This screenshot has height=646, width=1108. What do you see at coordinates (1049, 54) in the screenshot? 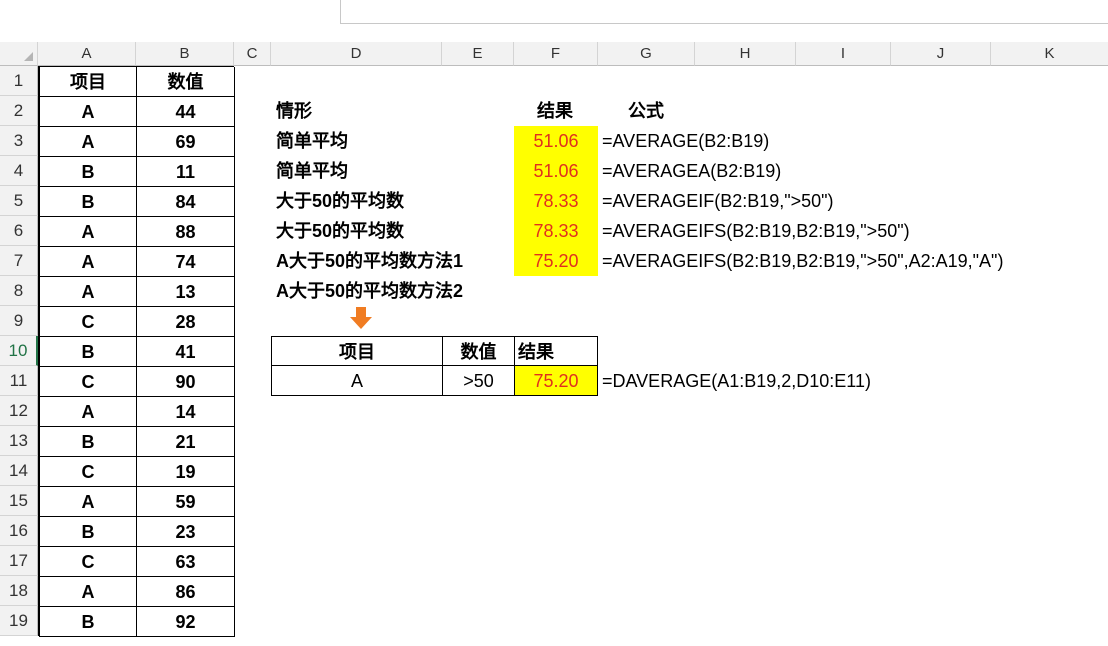
I see `column-header-k: K` at bounding box center [1049, 54].